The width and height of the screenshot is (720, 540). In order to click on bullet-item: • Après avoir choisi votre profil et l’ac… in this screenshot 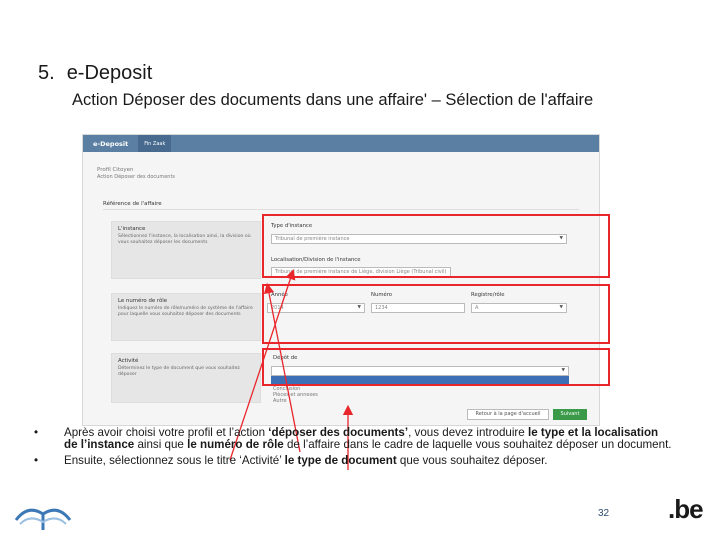, I will do `click(354, 439)`.